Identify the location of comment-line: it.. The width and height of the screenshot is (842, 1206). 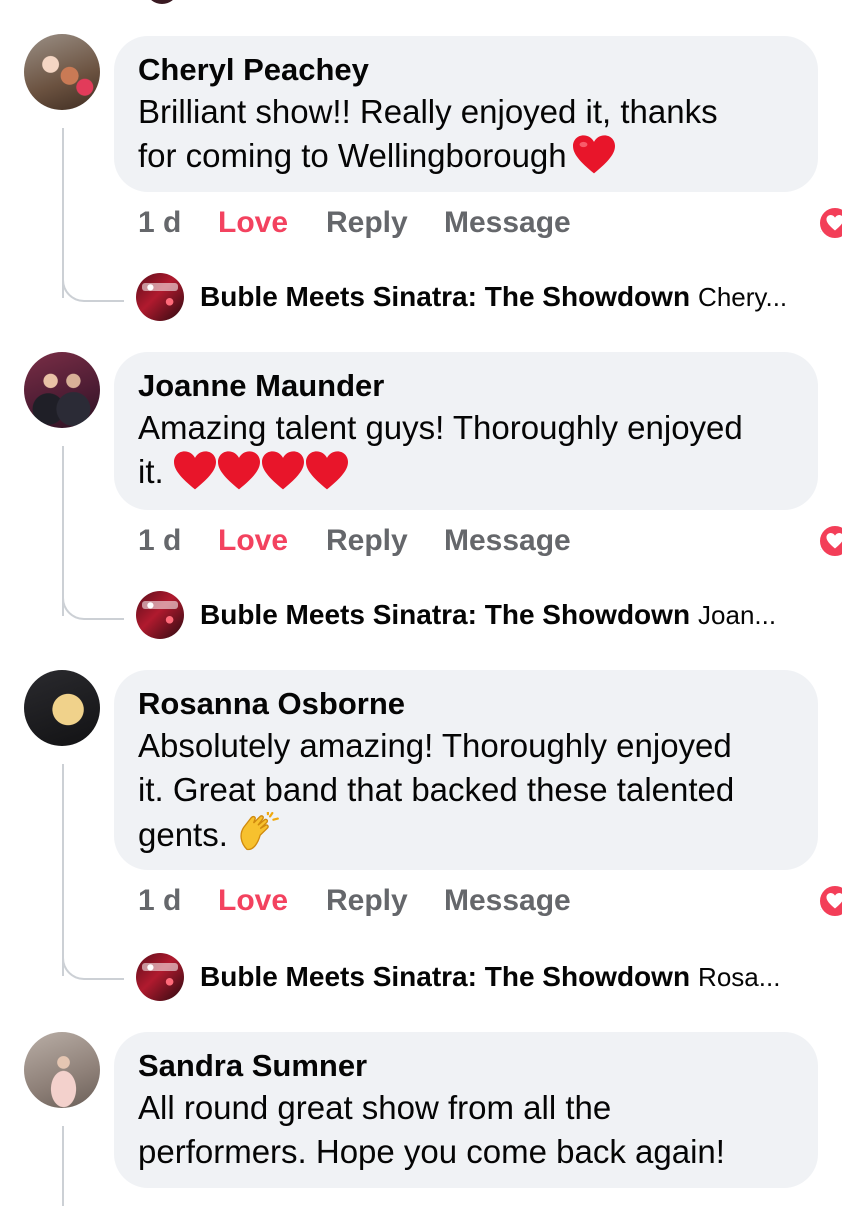
(151, 471).